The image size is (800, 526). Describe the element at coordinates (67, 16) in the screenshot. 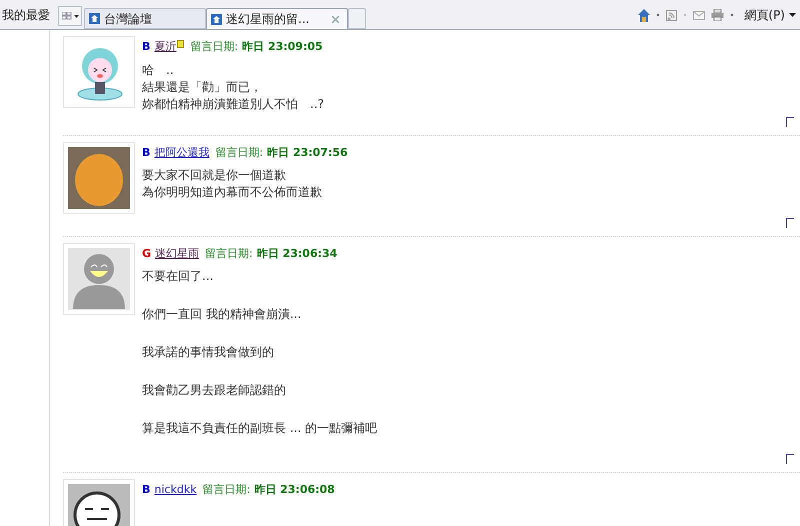

I see `grid-icon` at that location.